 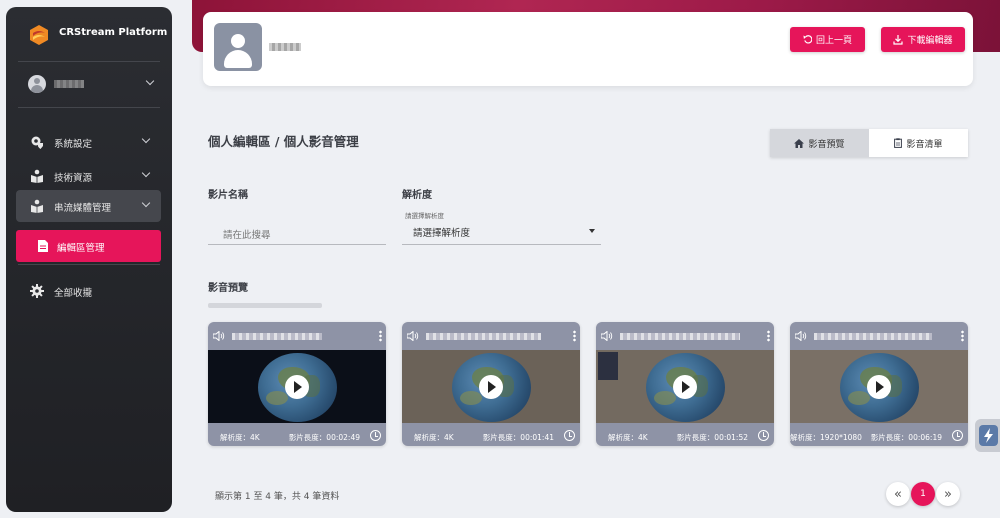 I want to click on floating-widget-button, so click(x=987, y=435).